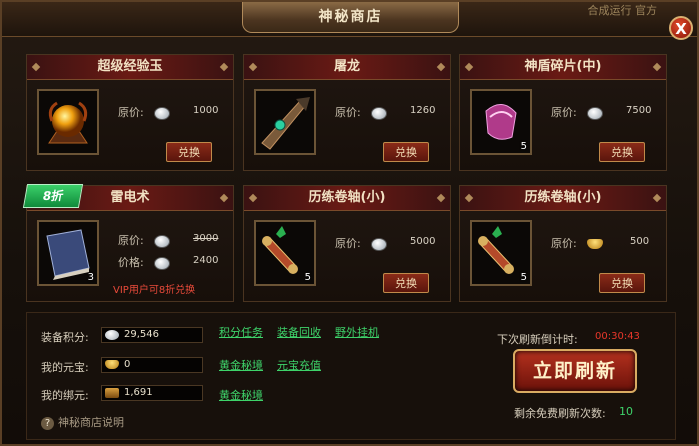 Image resolution: width=699 pixels, height=446 pixels. What do you see at coordinates (560, 413) in the screenshot?
I see `free-refresh-label: 剩余免费刷新次数:` at bounding box center [560, 413].